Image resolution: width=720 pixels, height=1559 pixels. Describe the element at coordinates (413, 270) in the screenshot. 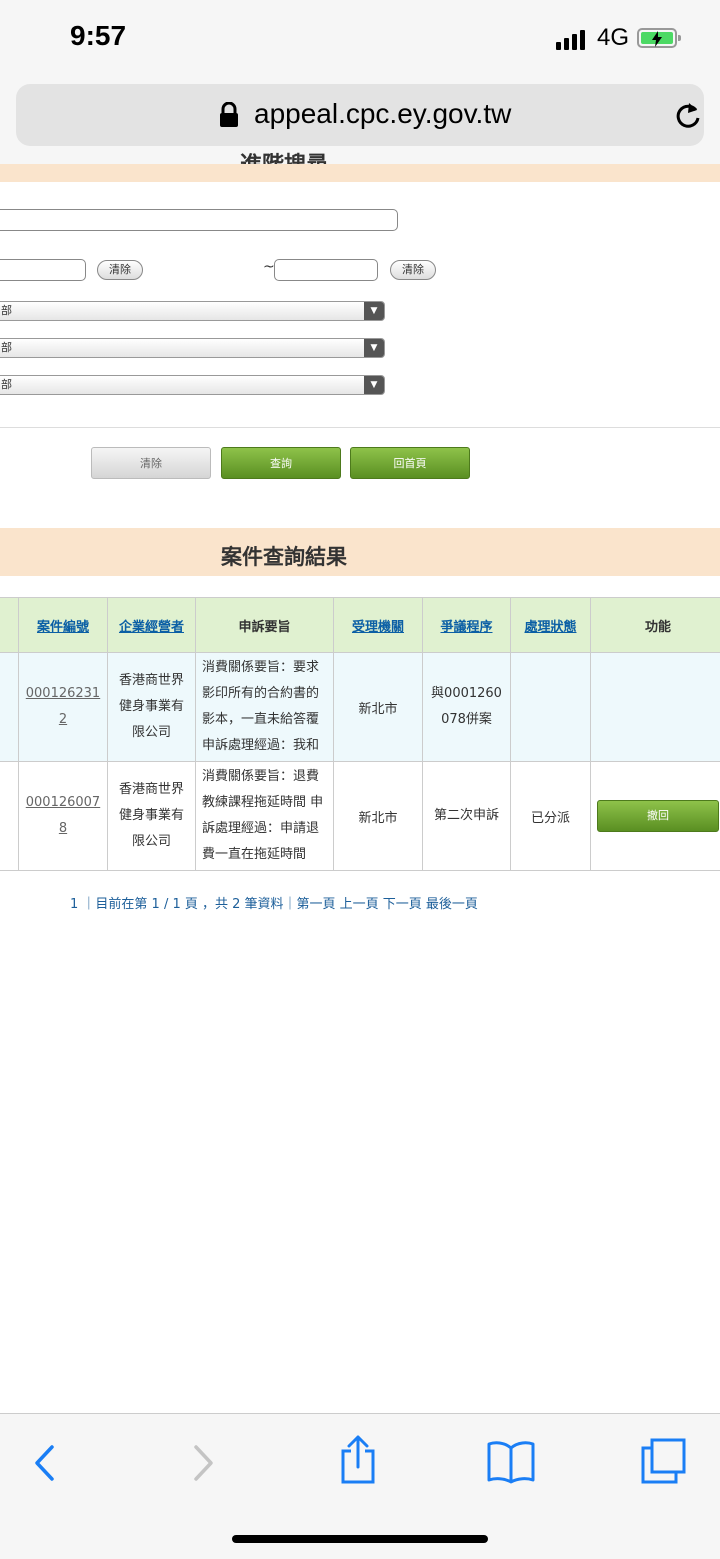

I see `clear-date-to-button: 清除` at that location.